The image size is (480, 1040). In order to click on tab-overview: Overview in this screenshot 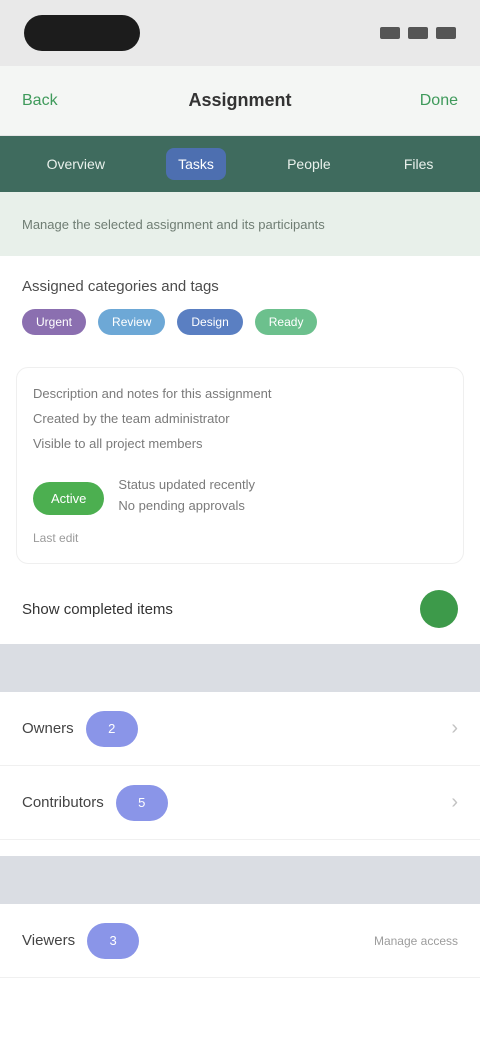, I will do `click(76, 164)`.